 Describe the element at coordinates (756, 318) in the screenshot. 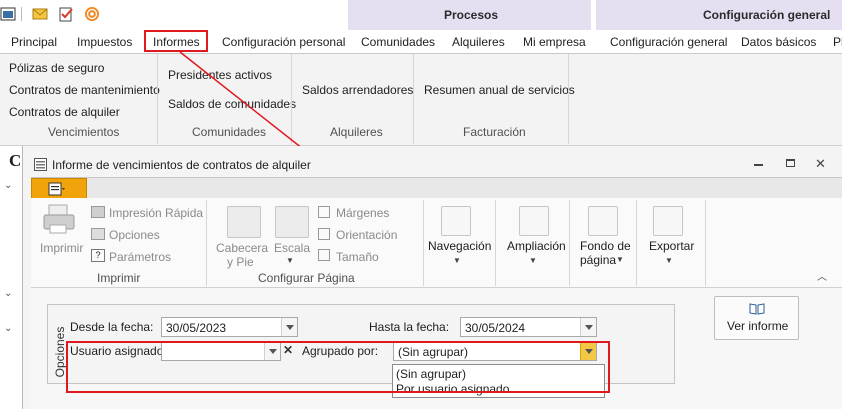

I see `ver-informe-button: Ver informe` at that location.